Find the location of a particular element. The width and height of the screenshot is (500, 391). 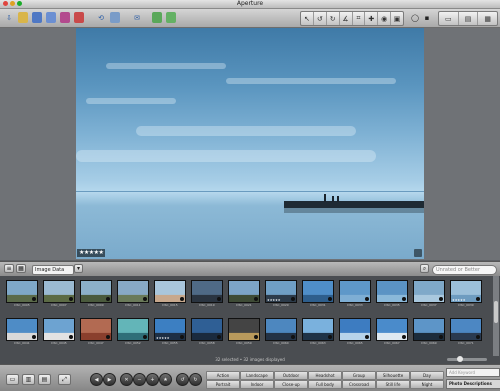

select-icon: ★ is located at coordinates (165, 379).